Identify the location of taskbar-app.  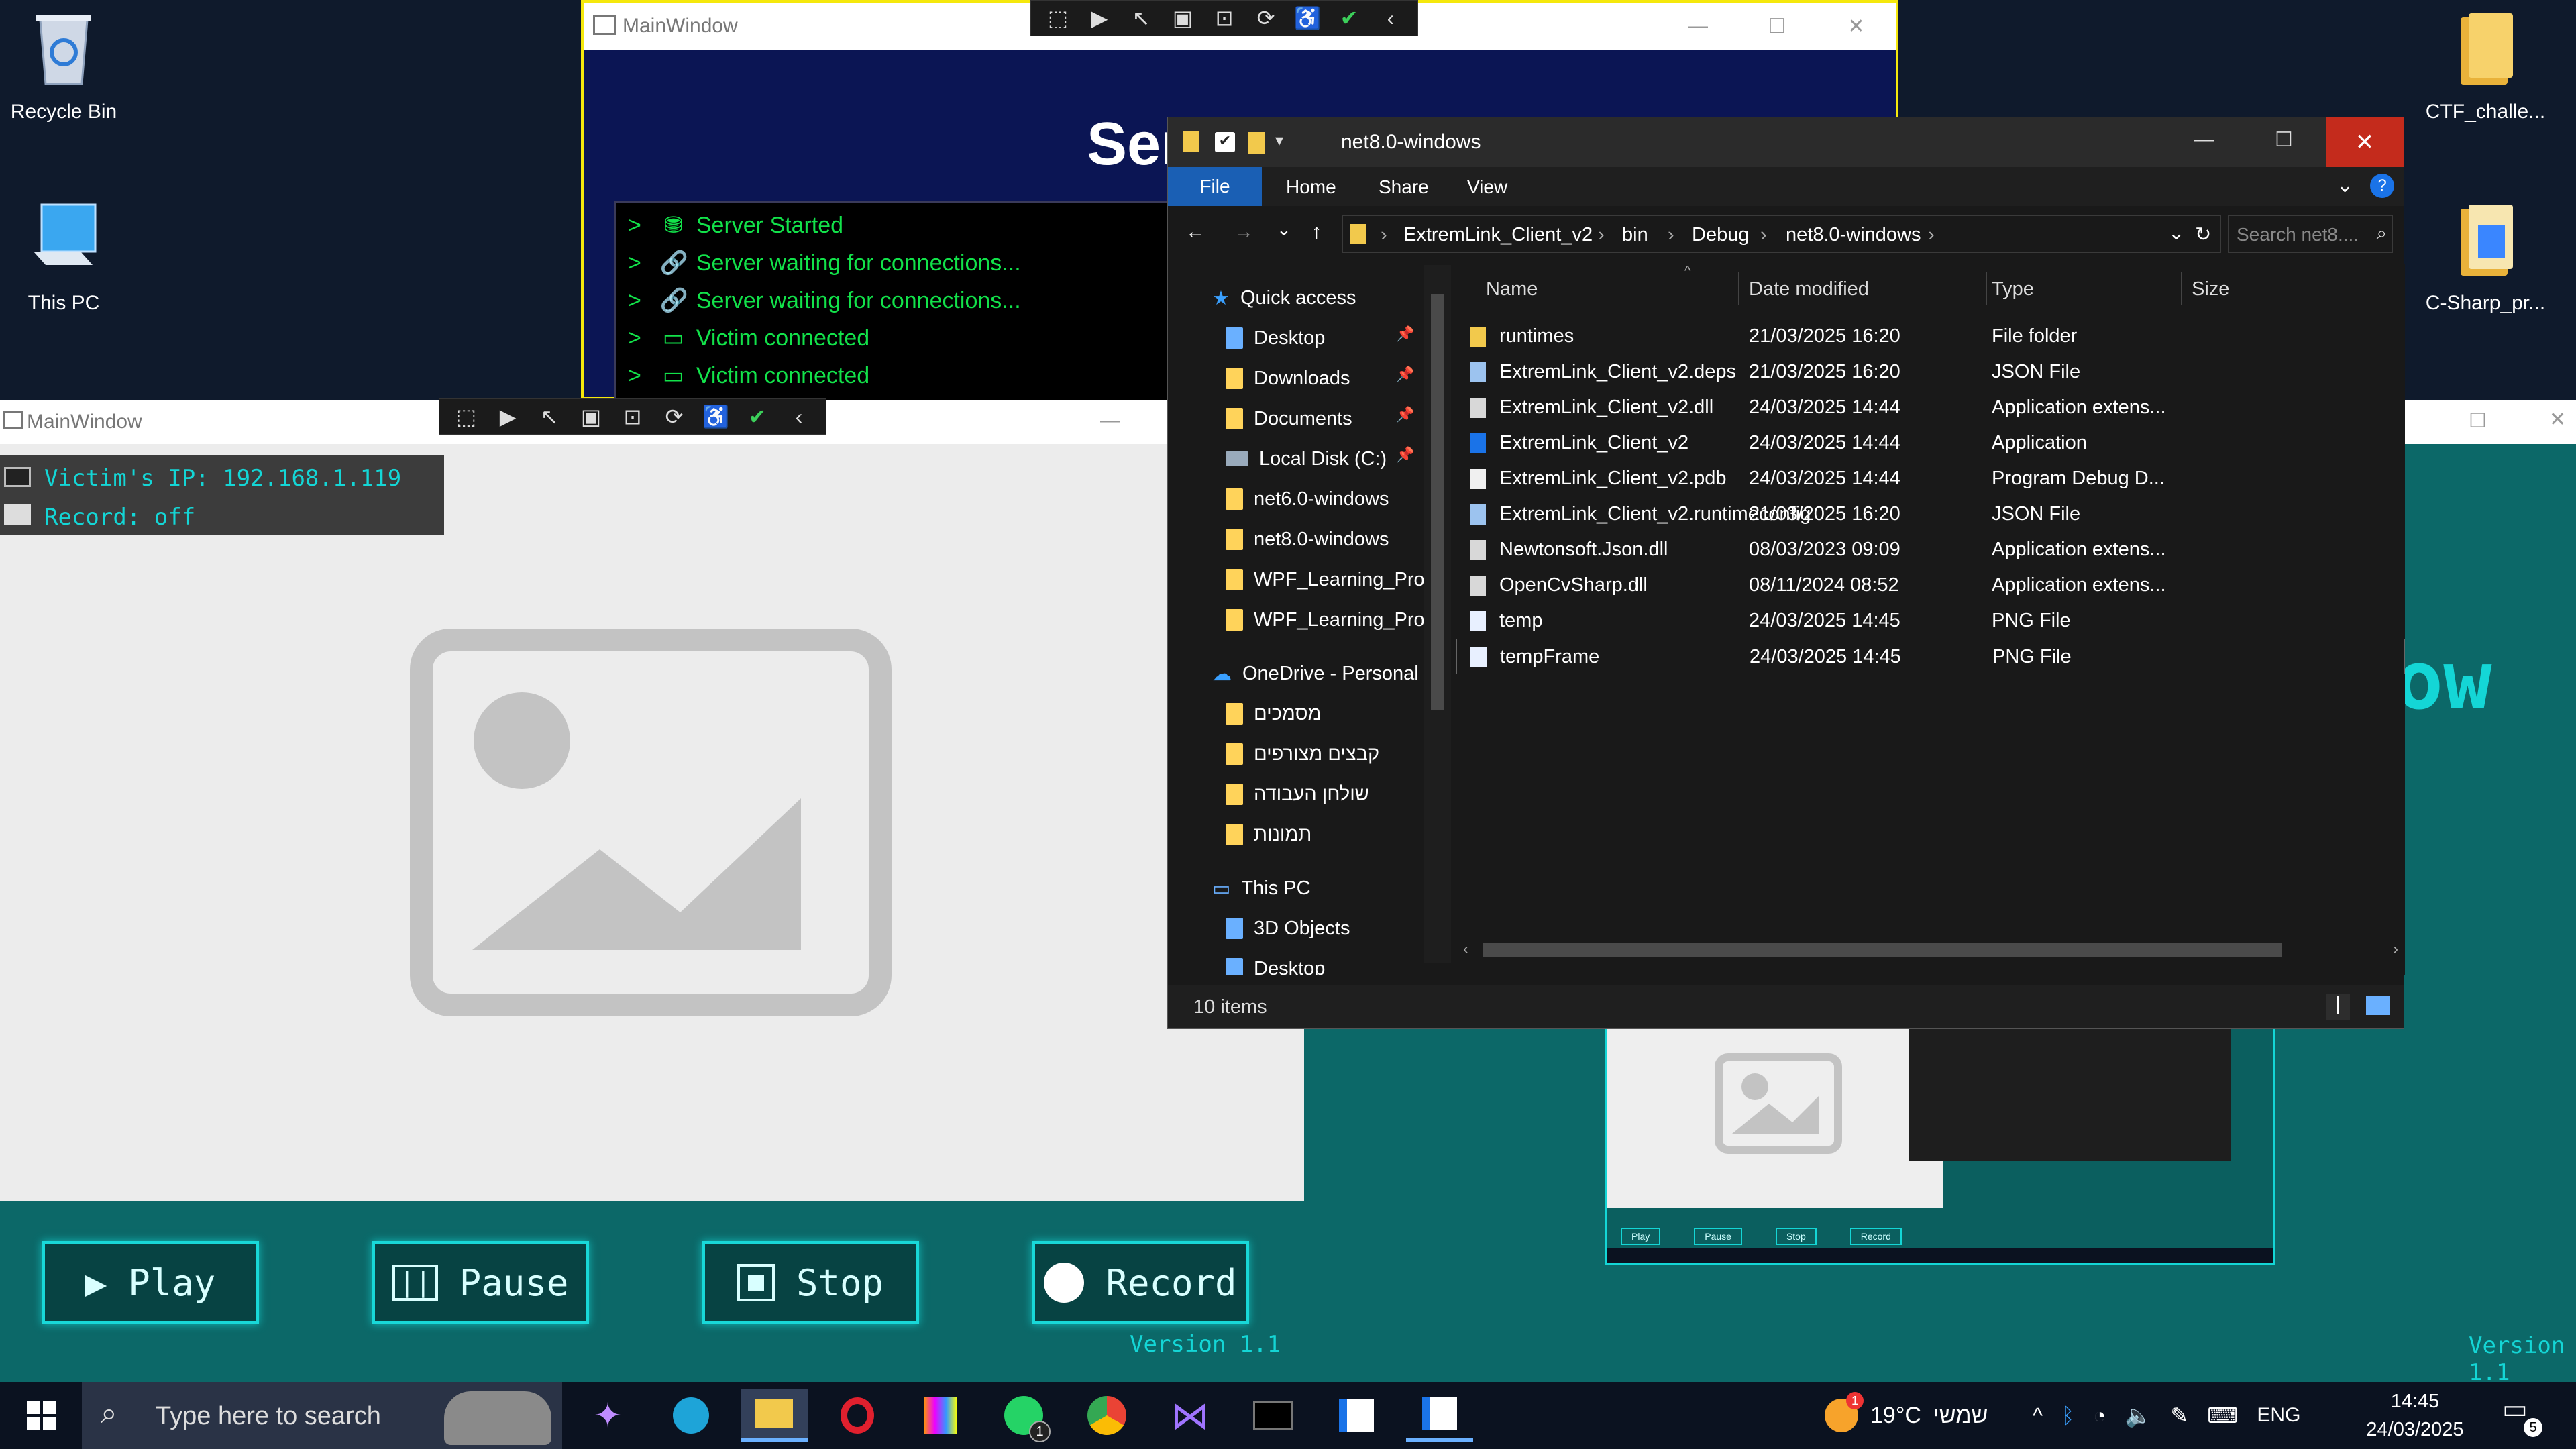
(940, 1415).